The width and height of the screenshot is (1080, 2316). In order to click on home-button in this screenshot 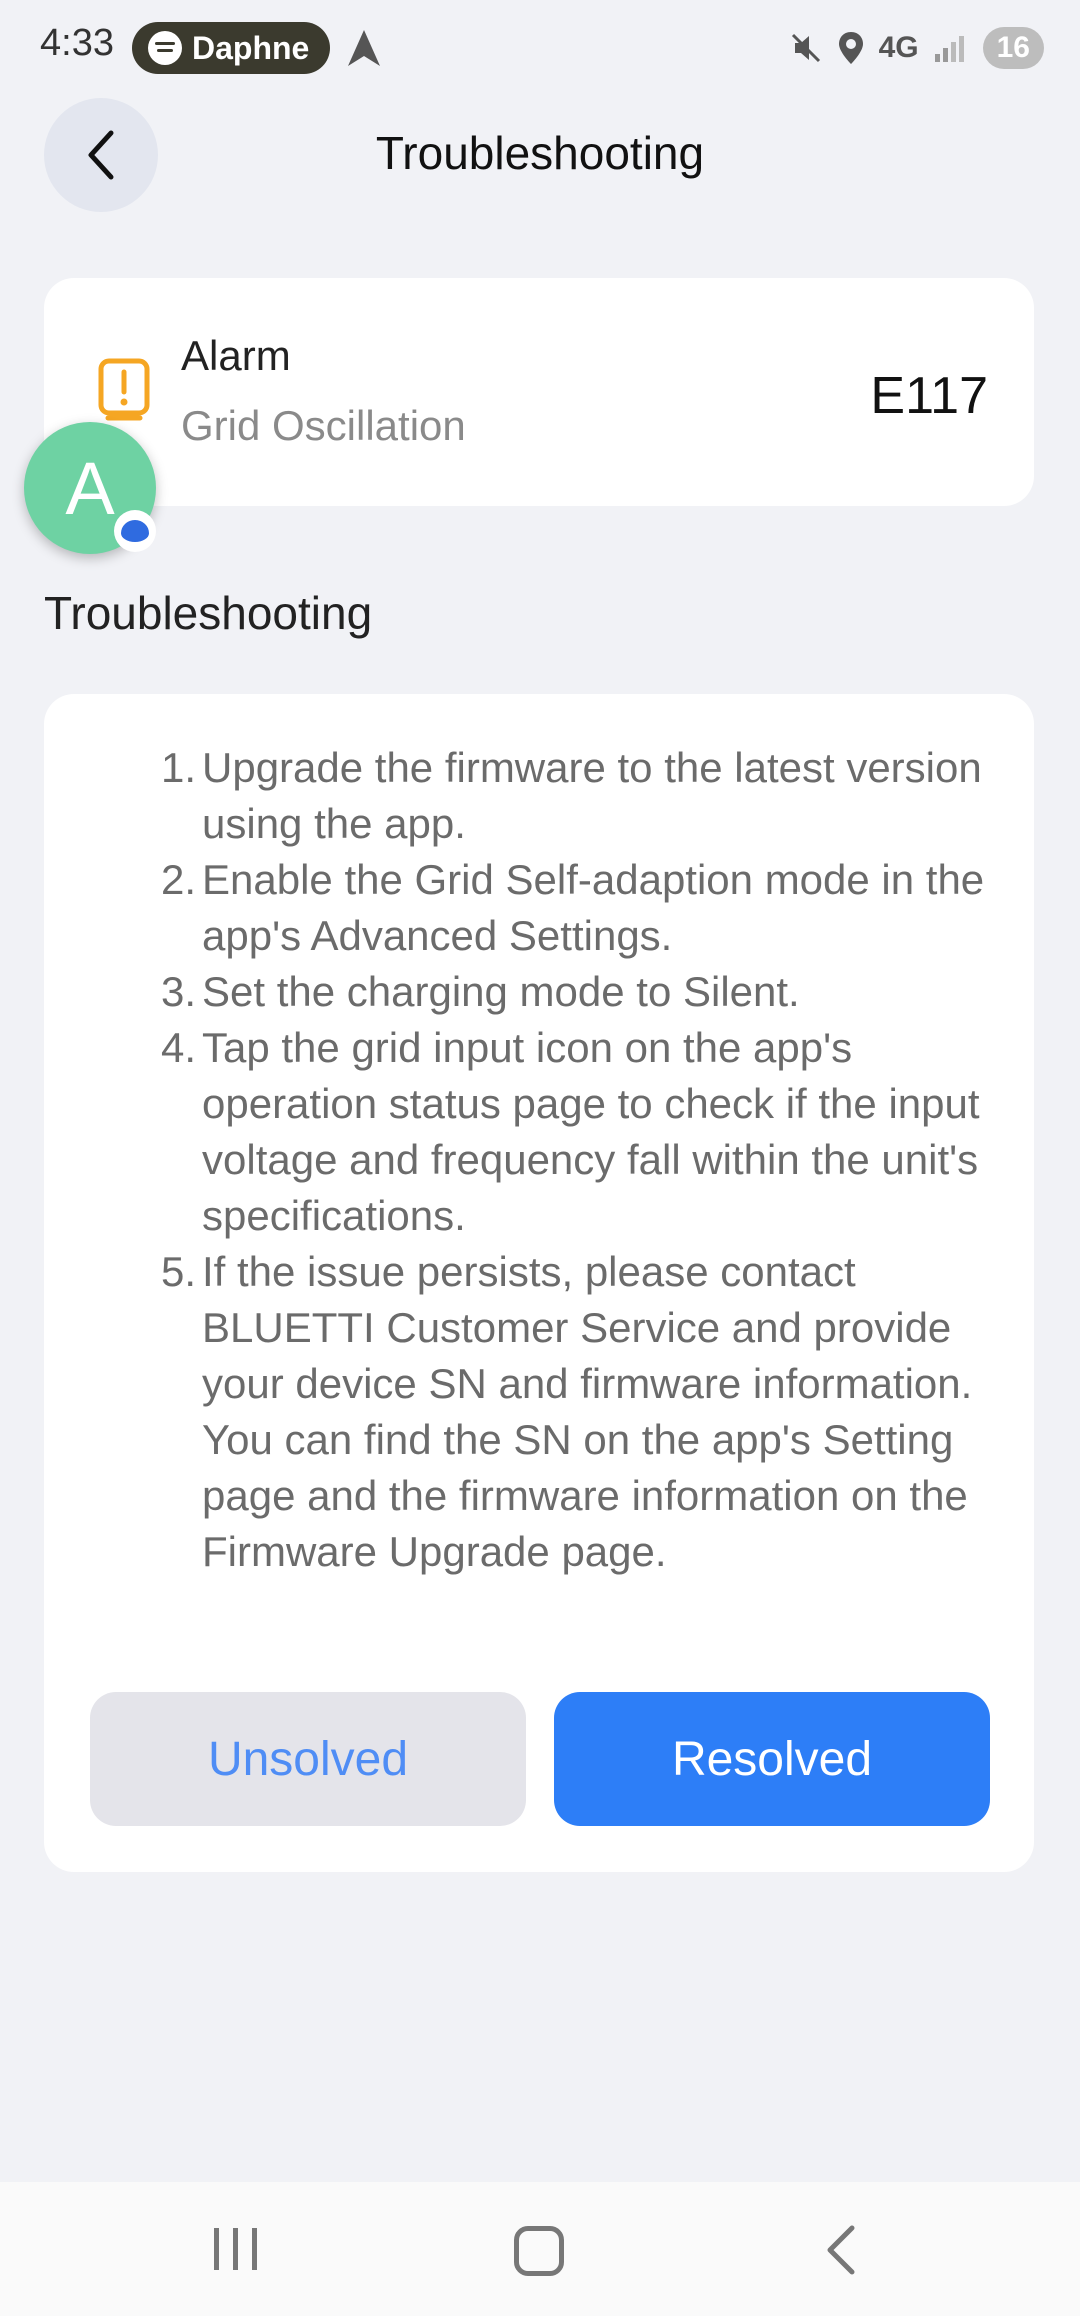, I will do `click(539, 2251)`.